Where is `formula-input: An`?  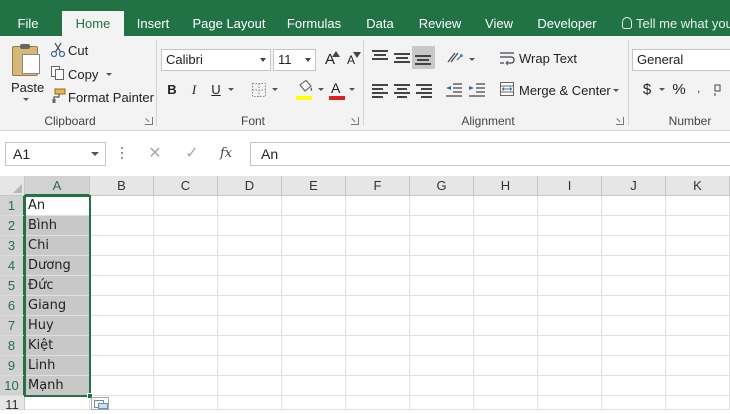 formula-input: An is located at coordinates (490, 154).